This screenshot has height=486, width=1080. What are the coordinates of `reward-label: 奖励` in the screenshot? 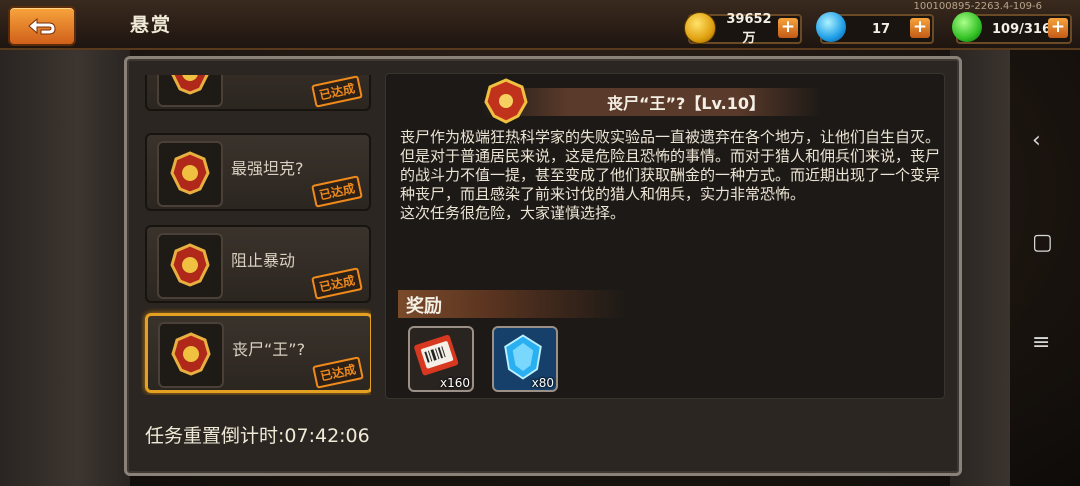 It's located at (424, 306).